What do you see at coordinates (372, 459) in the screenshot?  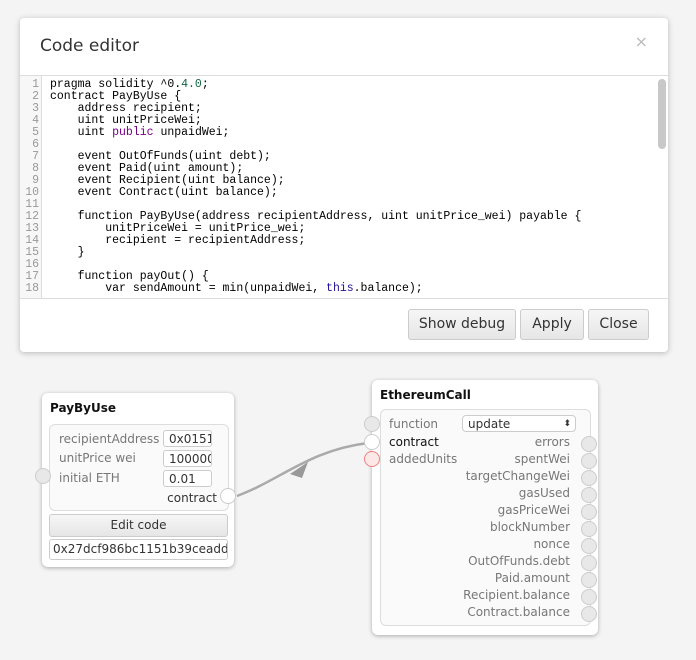 I see `added-units-input-port` at bounding box center [372, 459].